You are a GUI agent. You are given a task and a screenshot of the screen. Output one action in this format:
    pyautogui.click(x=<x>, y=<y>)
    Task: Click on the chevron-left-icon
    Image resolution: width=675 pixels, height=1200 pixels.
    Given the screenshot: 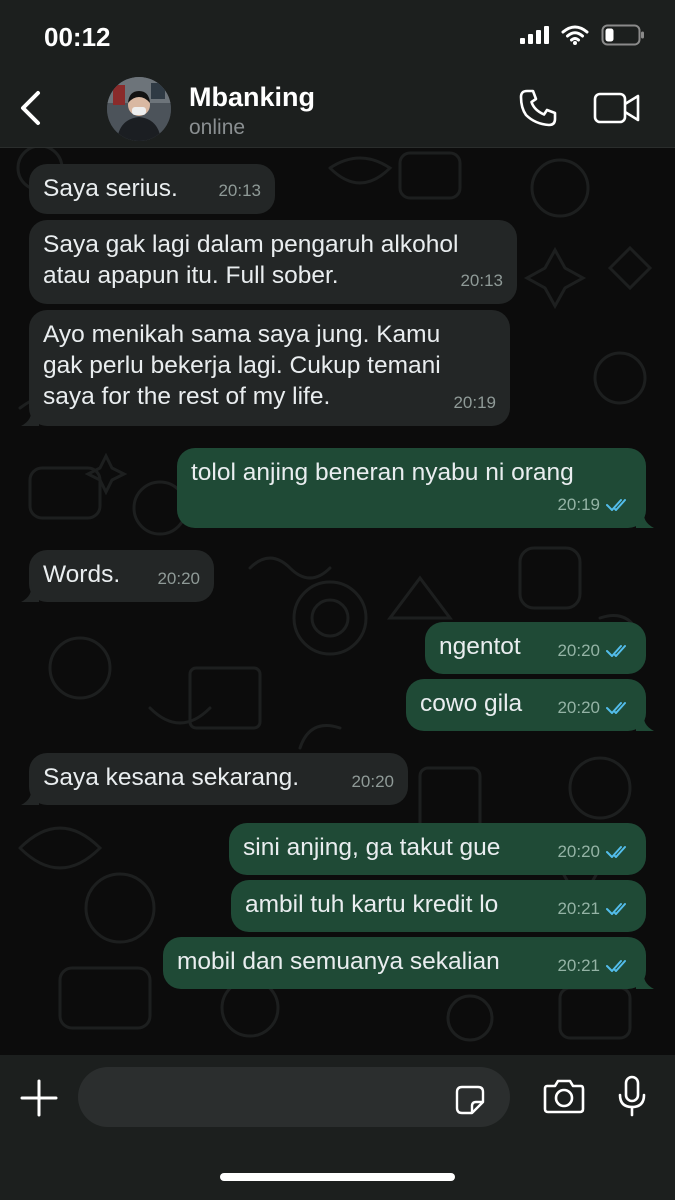 What is the action you would take?
    pyautogui.click(x=30, y=108)
    